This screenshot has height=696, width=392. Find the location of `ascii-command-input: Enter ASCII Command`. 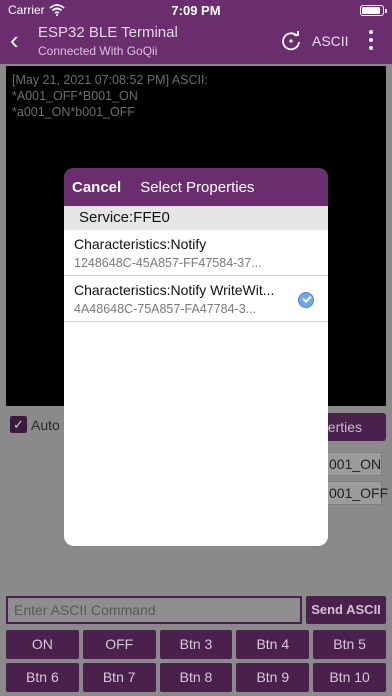

ascii-command-input: Enter ASCII Command is located at coordinates (154, 610).